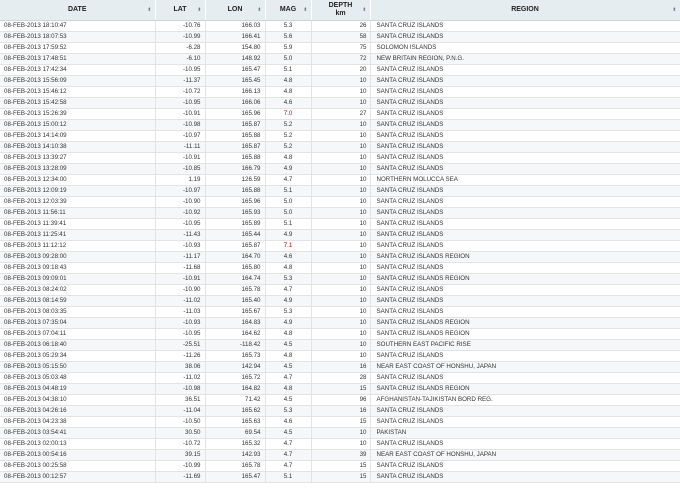 The image size is (680, 489). What do you see at coordinates (78, 246) in the screenshot?
I see `date-cell: 08-FEB-2013 11:12:12` at bounding box center [78, 246].